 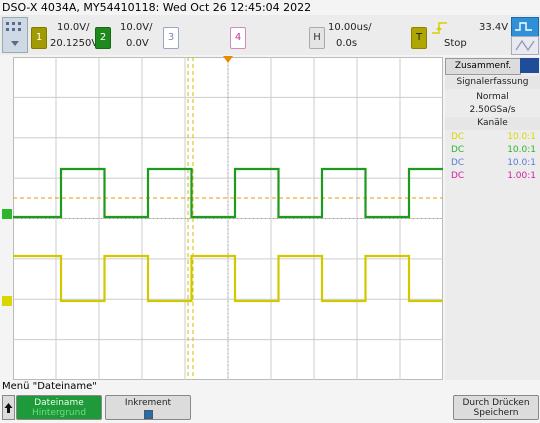 I want to click on grid-icon, so click(x=13, y=34).